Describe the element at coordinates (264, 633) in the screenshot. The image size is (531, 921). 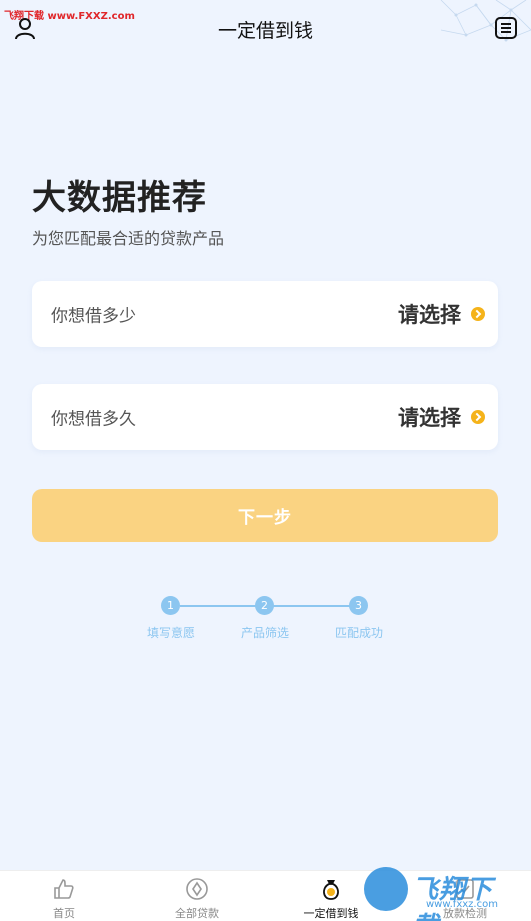
I see `step-2-label: 产品筛选` at that location.